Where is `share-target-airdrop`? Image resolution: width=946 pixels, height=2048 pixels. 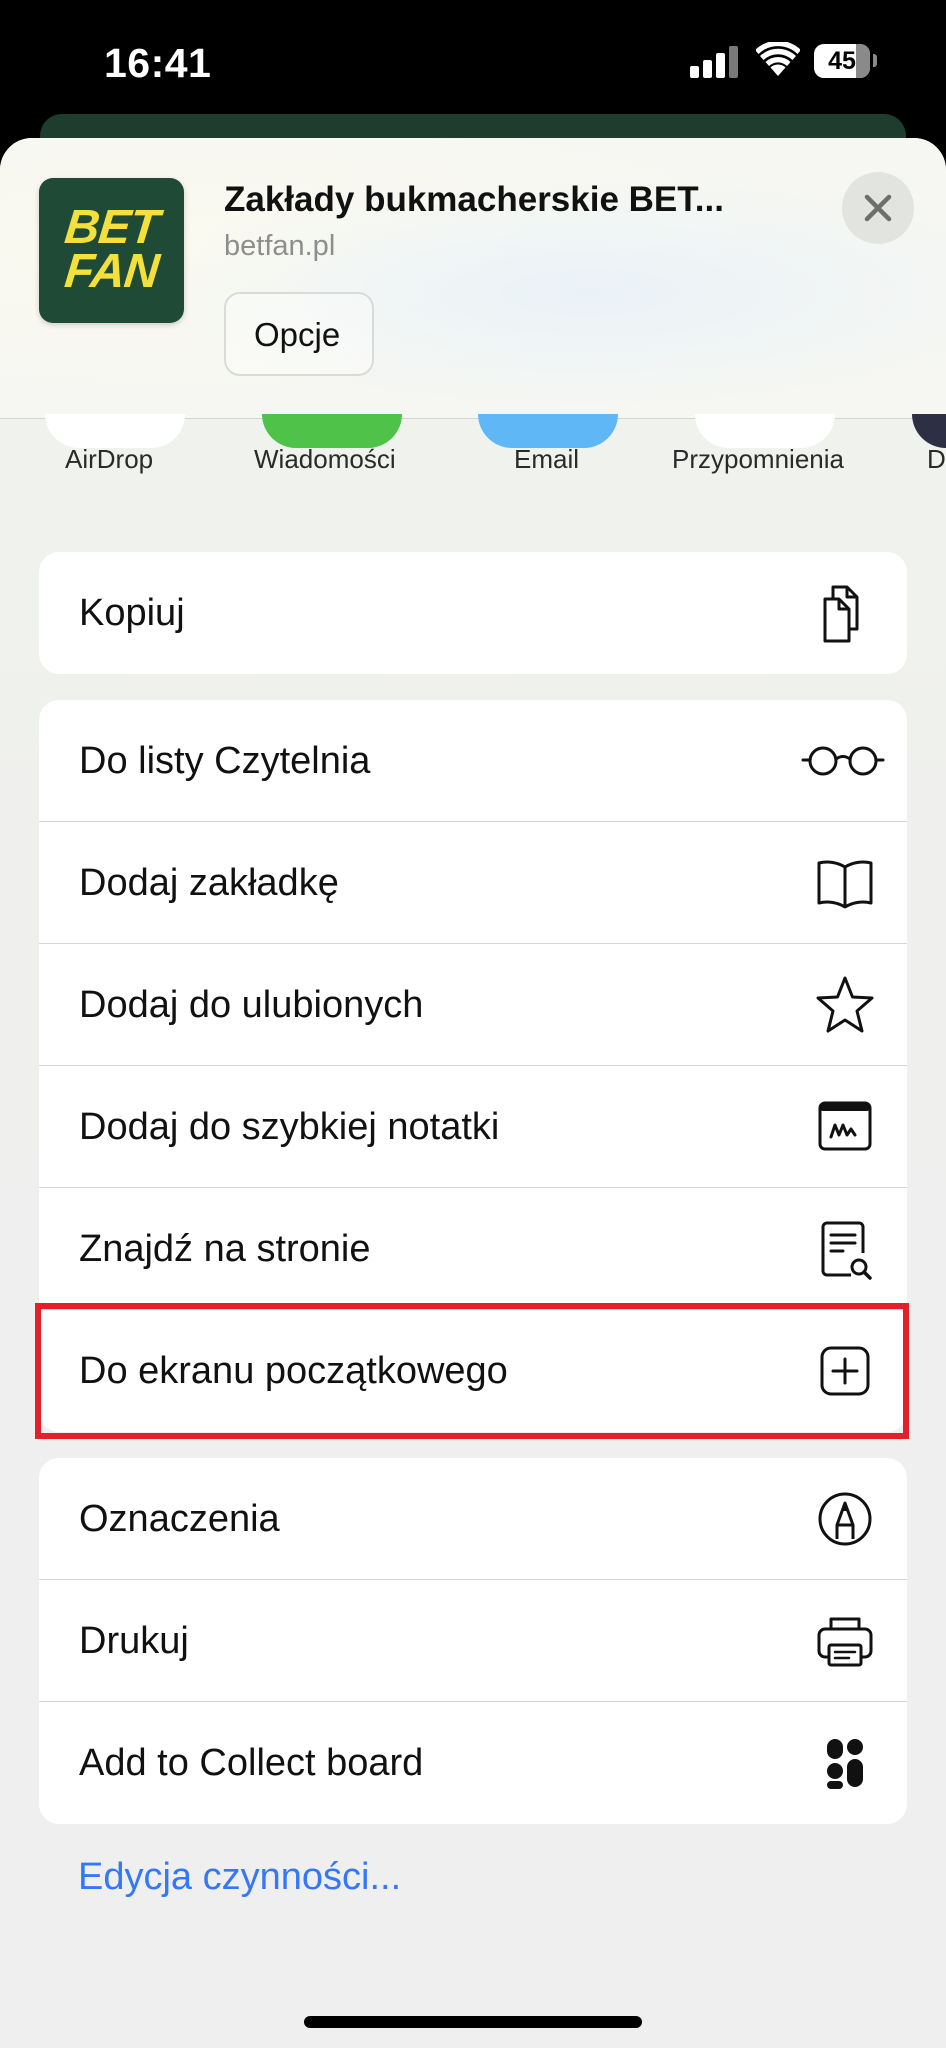
share-target-airdrop is located at coordinates (115, 431).